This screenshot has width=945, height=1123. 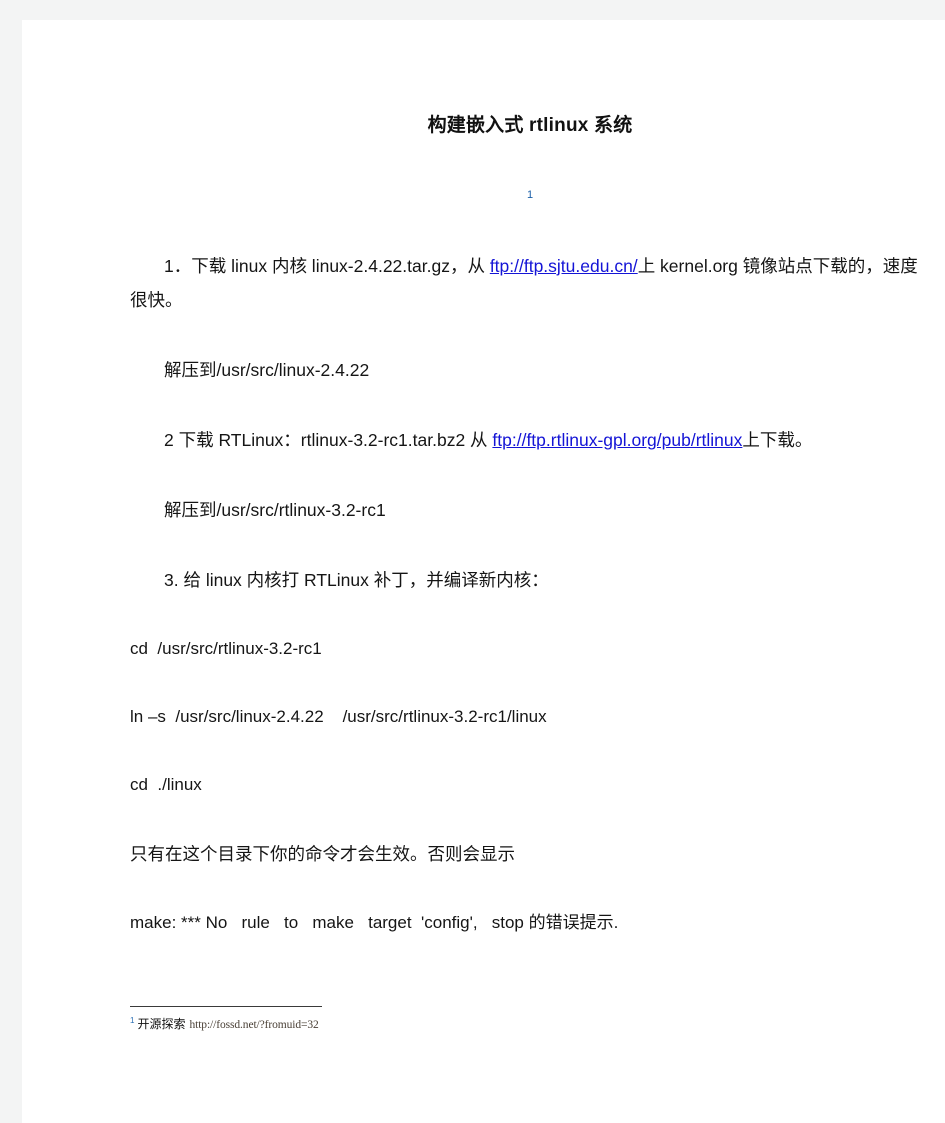 What do you see at coordinates (132, 1020) in the screenshot?
I see `footnote-marker: 1` at bounding box center [132, 1020].